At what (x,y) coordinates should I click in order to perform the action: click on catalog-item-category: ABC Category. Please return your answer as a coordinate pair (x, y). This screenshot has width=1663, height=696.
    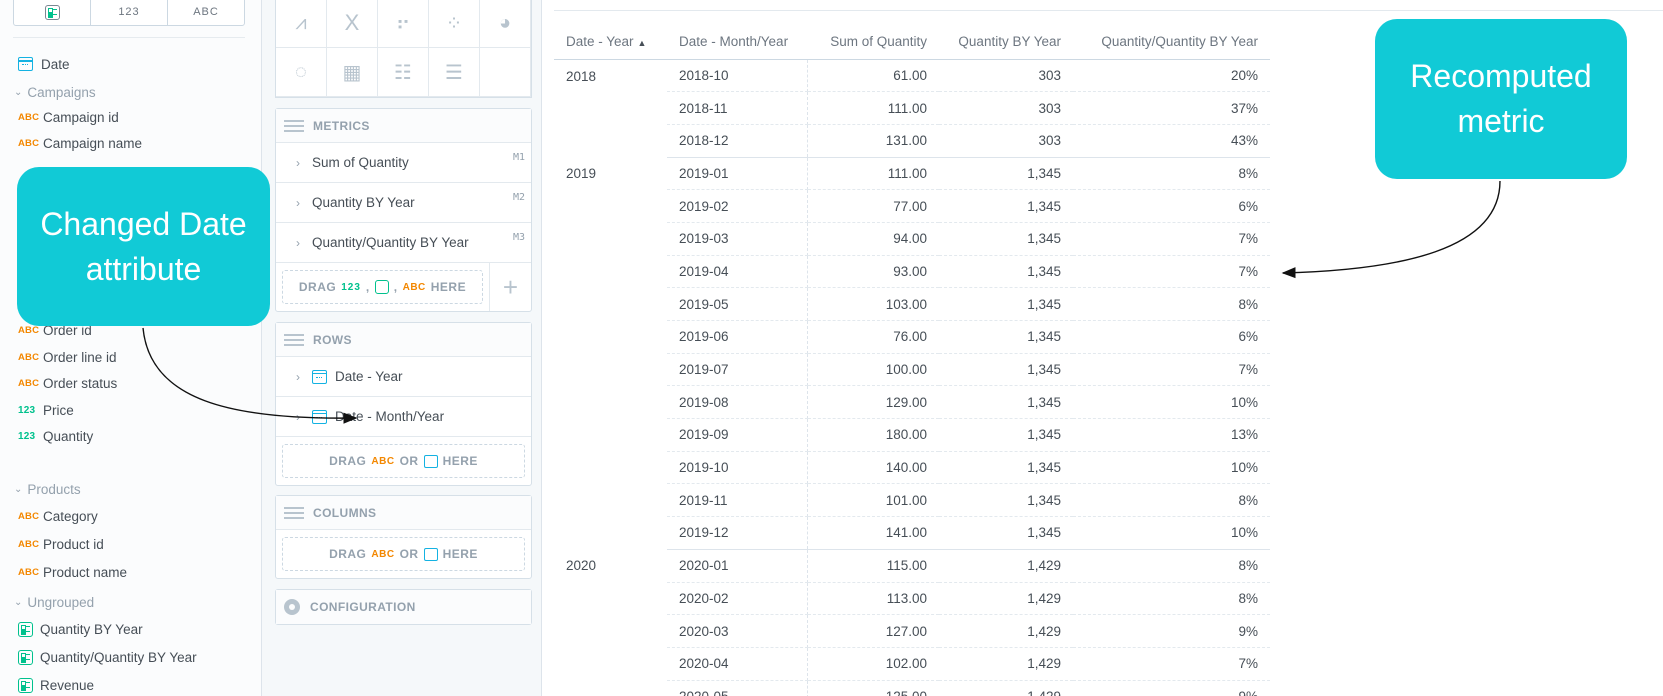
    Looking at the image, I should click on (58, 516).